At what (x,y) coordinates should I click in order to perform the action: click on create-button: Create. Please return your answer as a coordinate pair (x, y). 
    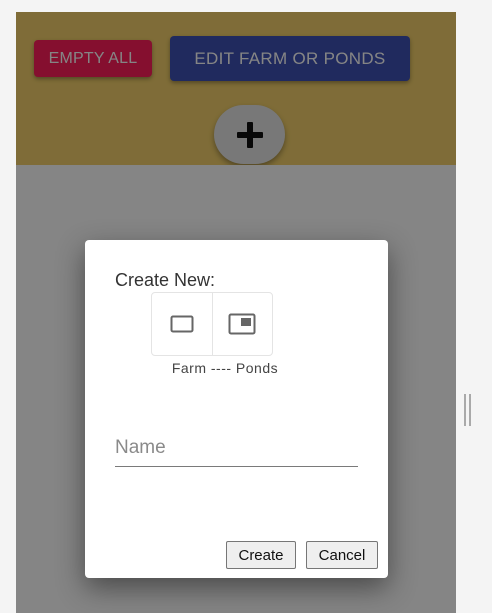
    Looking at the image, I should click on (261, 555).